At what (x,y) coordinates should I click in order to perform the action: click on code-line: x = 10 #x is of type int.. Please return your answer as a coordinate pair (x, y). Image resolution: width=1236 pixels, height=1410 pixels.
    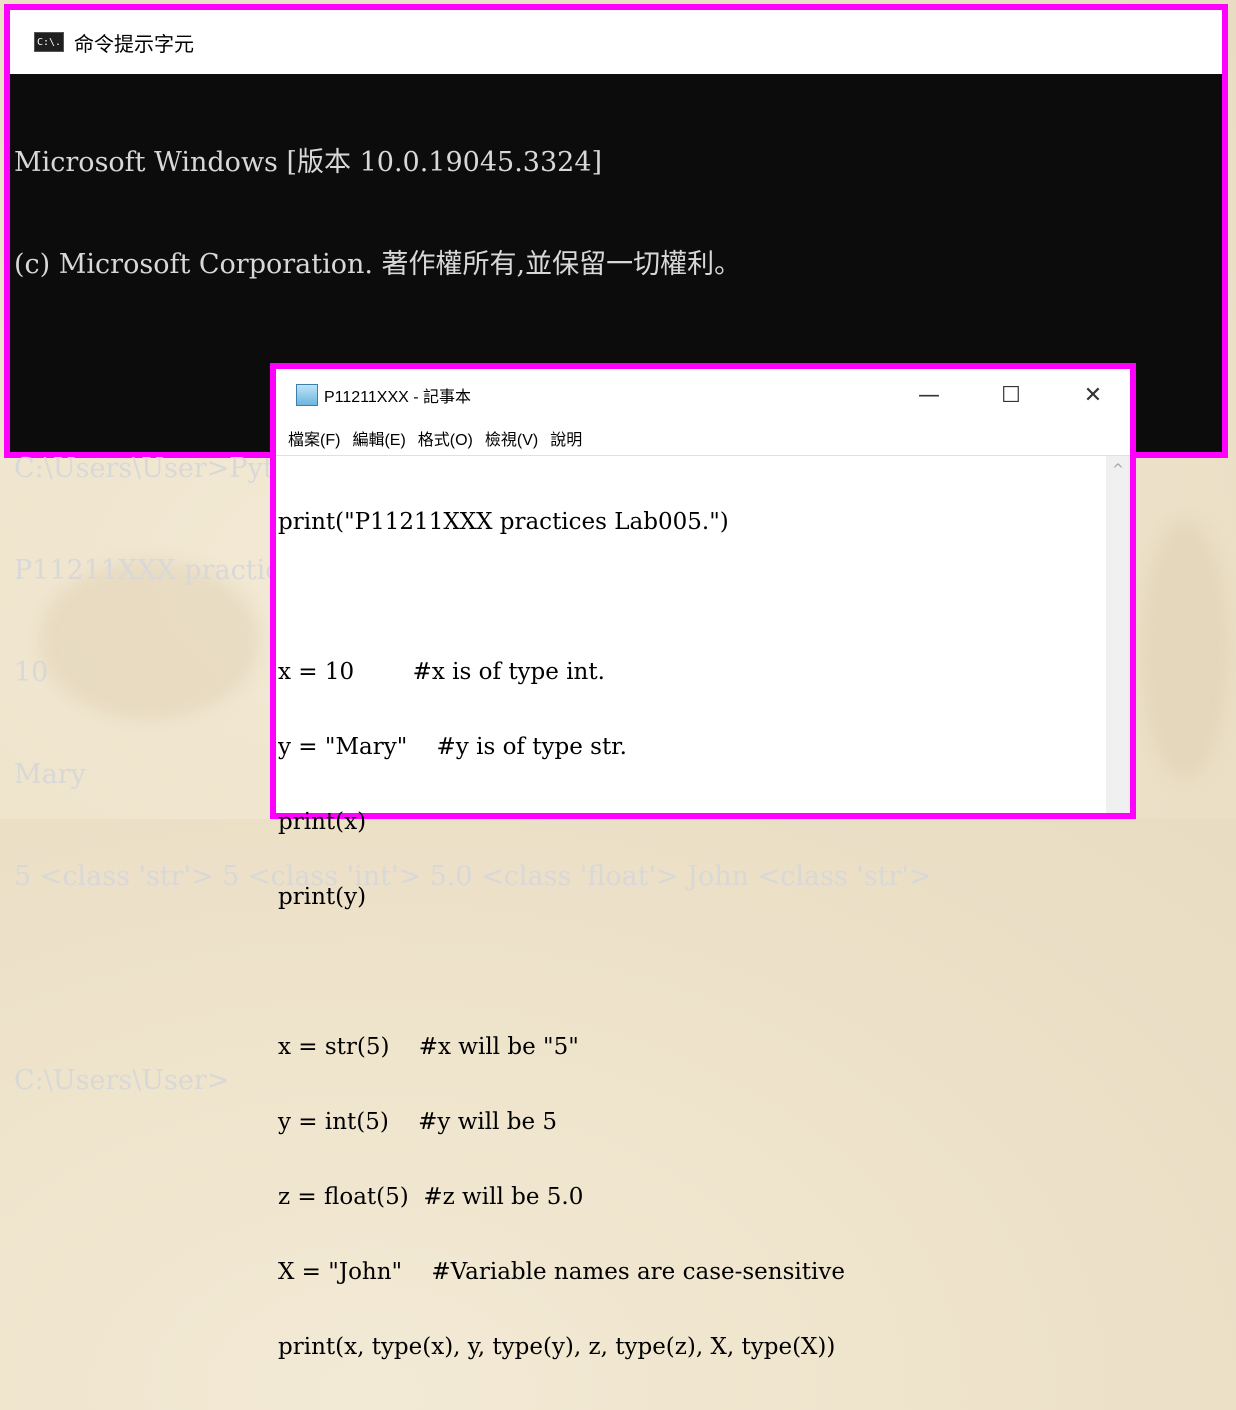
    Looking at the image, I should click on (441, 672).